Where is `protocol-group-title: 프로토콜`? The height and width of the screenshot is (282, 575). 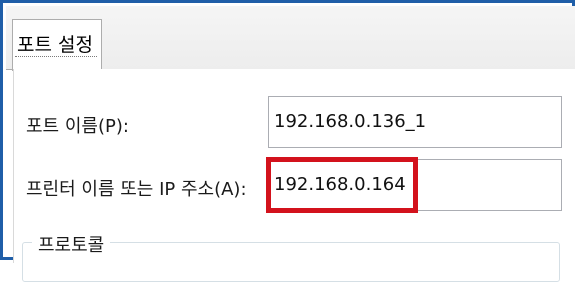 protocol-group-title: 프로토콜 is located at coordinates (71, 244).